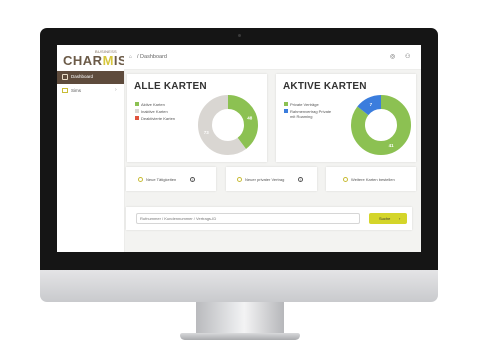 The height and width of the screenshot is (357, 480). Describe the element at coordinates (407, 56) in the screenshot. I see `user-icon: ⚇` at that location.